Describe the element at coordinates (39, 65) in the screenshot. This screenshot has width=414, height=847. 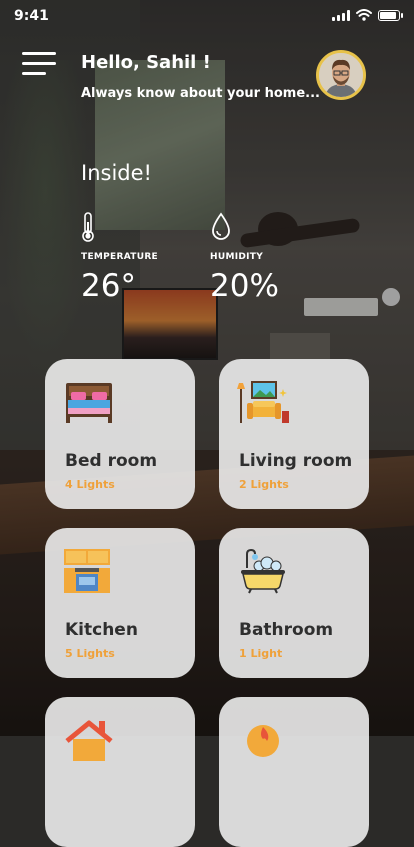
I see `menu-icon` at that location.